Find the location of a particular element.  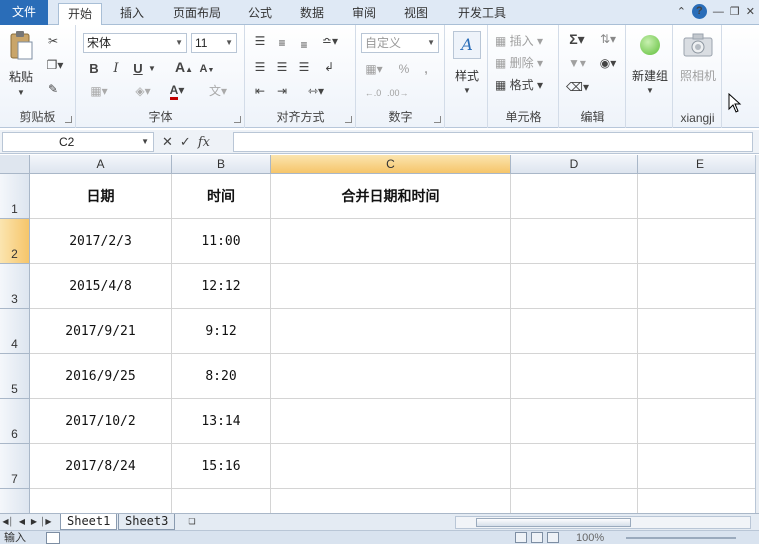

align-top-icon: ☰ is located at coordinates (260, 41).